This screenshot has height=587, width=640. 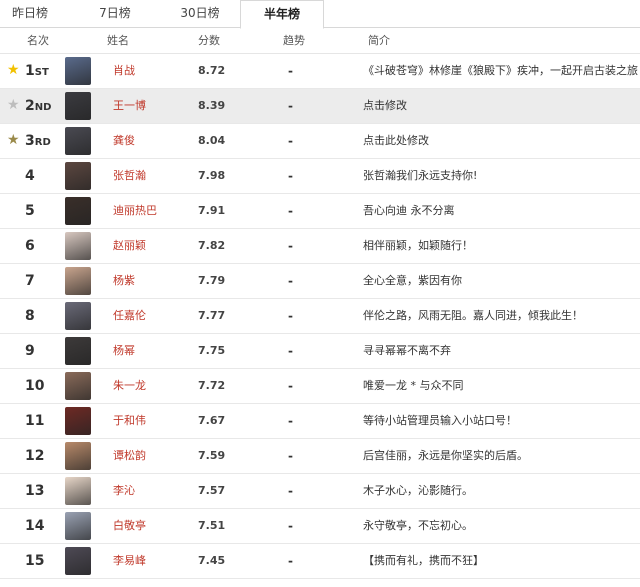 I want to click on rank-number: 15, so click(x=34, y=561).